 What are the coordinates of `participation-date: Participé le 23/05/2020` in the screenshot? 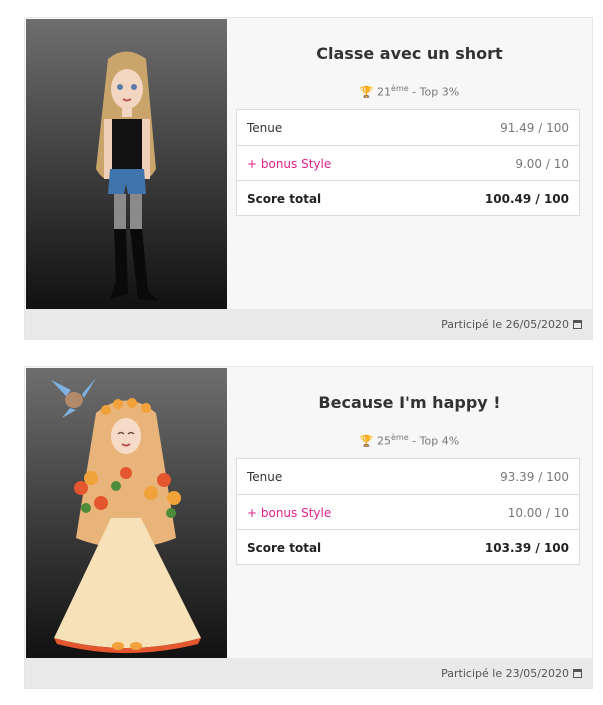 It's located at (511, 673).